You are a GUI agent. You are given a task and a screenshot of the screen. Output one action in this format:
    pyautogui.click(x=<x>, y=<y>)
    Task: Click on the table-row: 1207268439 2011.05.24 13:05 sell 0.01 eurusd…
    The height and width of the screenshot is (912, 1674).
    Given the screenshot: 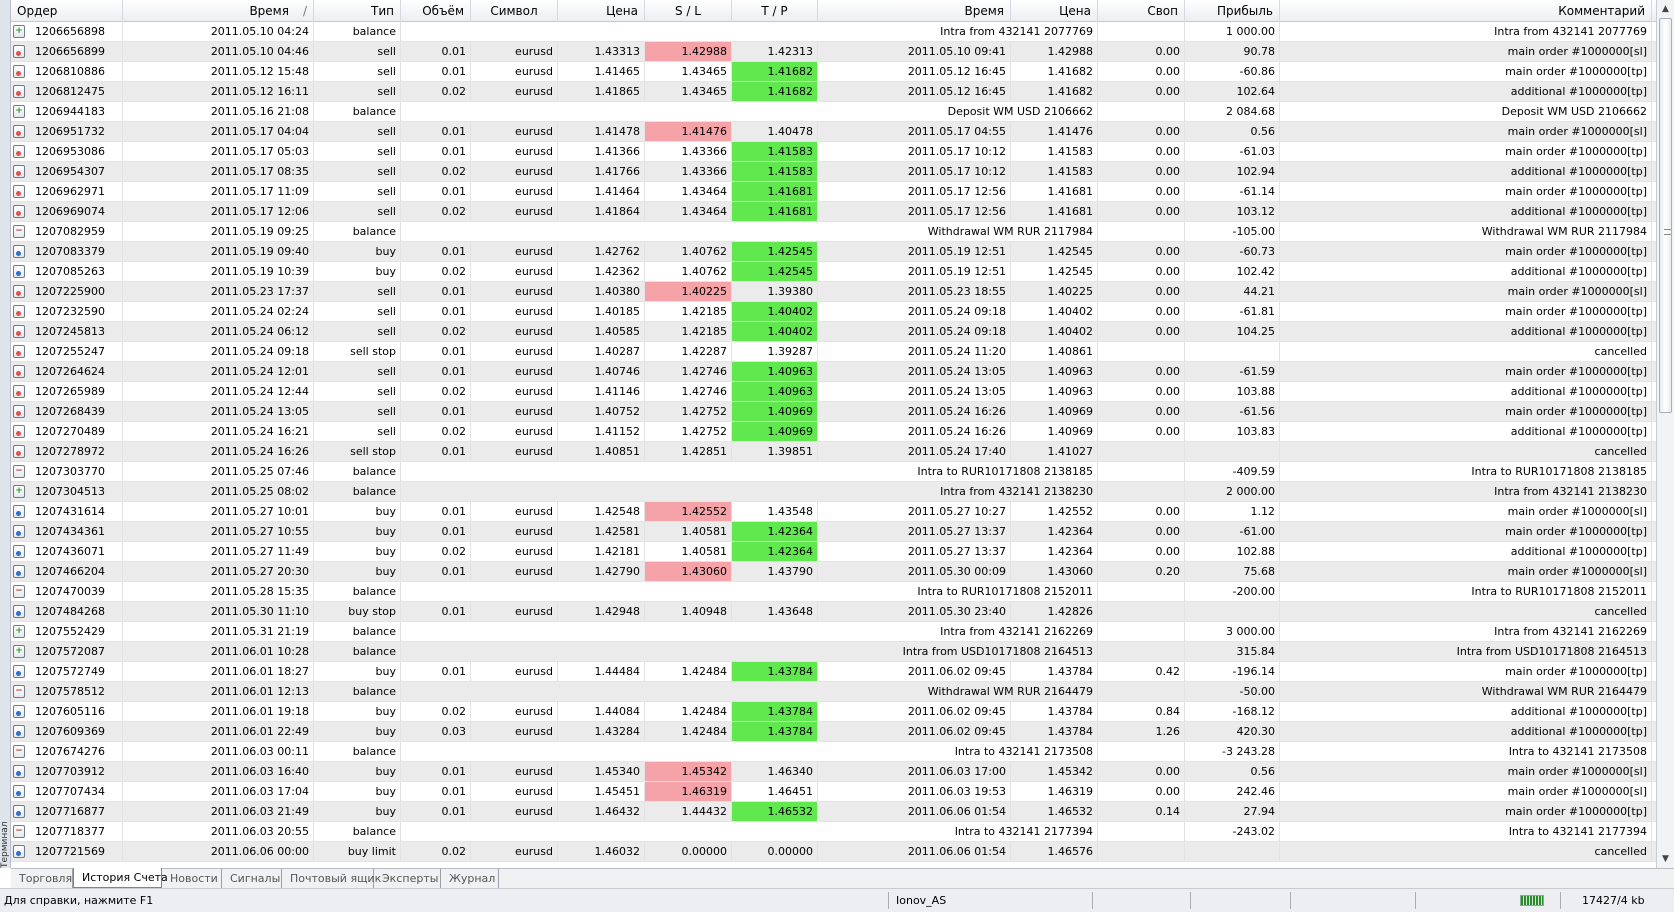 What is the action you would take?
    pyautogui.click(x=833, y=412)
    